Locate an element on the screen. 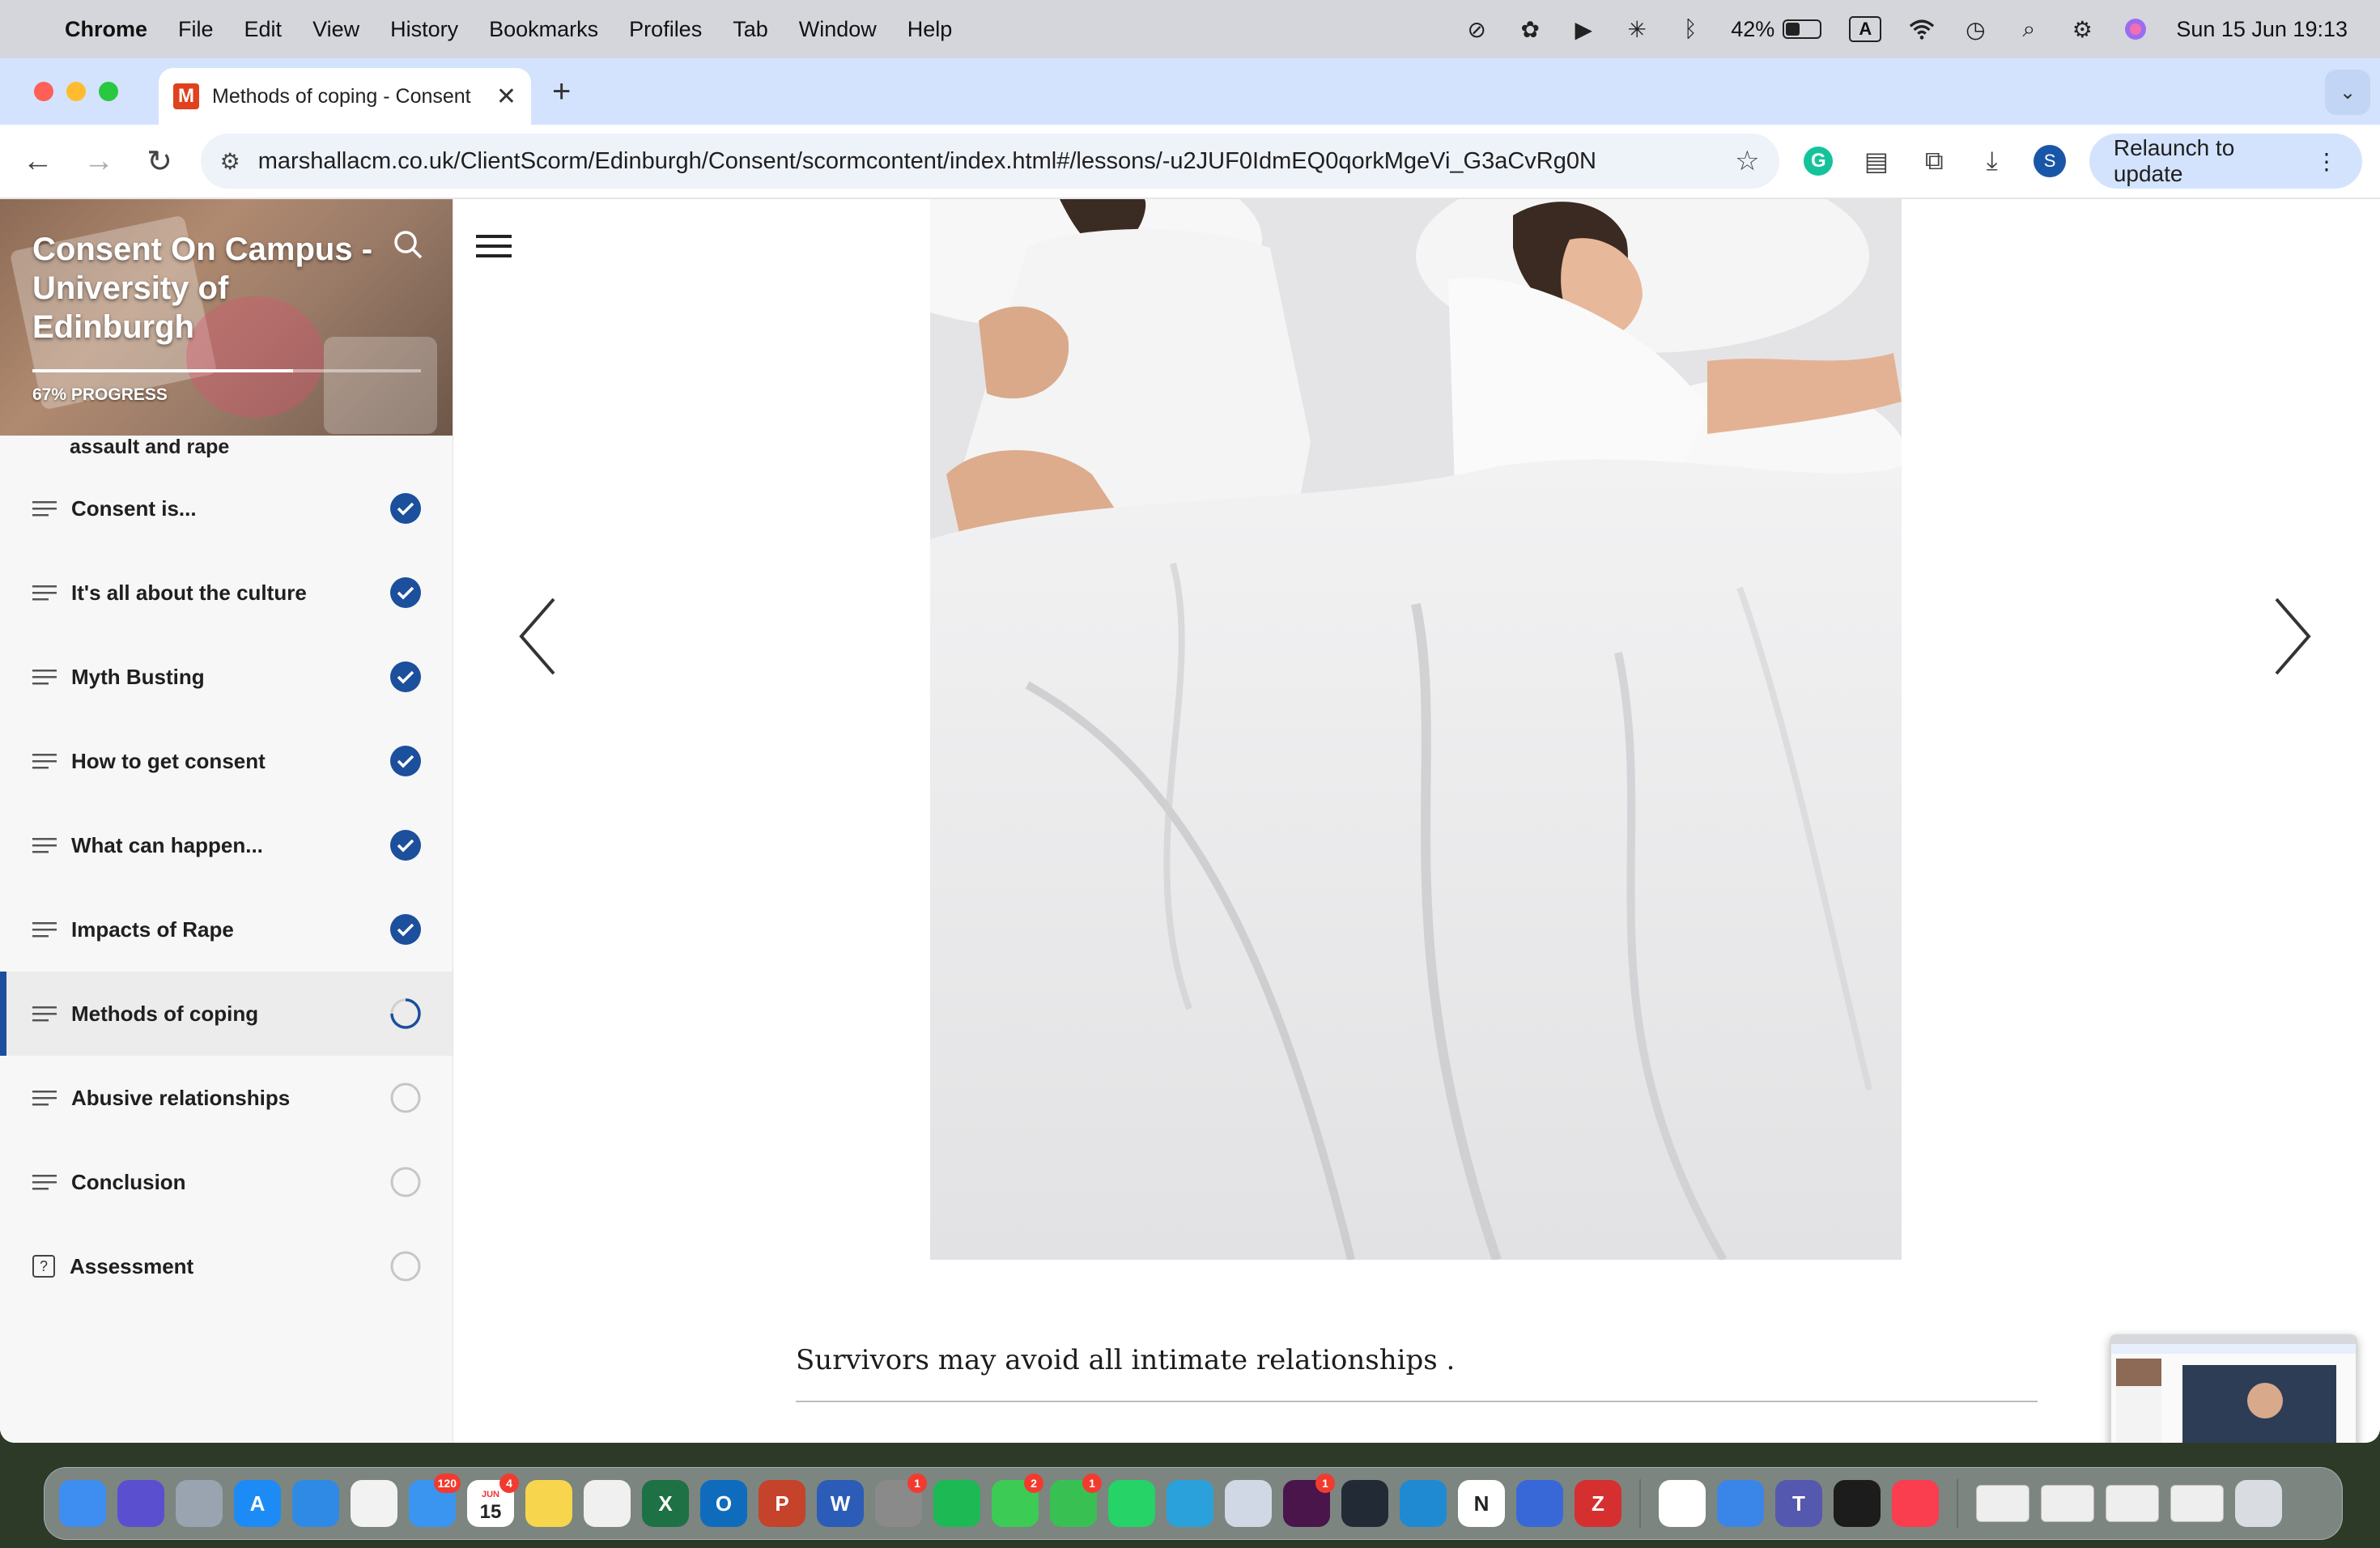 This screenshot has width=2380, height=1548. bluetooth-icon: ᛒ is located at coordinates (1690, 29).